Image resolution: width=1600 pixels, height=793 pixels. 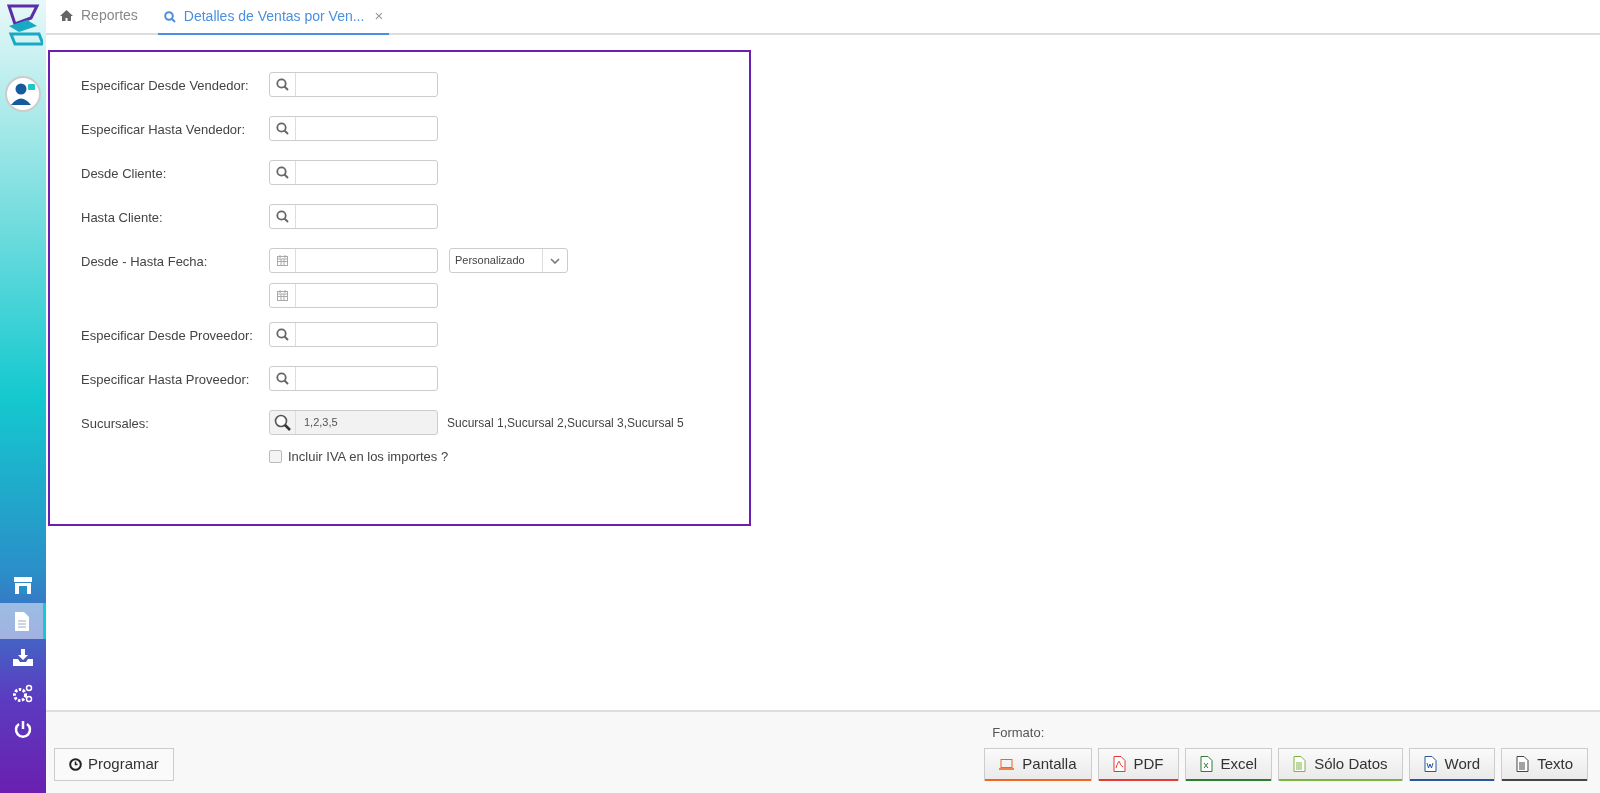 I want to click on tab: Reportes, so click(x=99, y=16).